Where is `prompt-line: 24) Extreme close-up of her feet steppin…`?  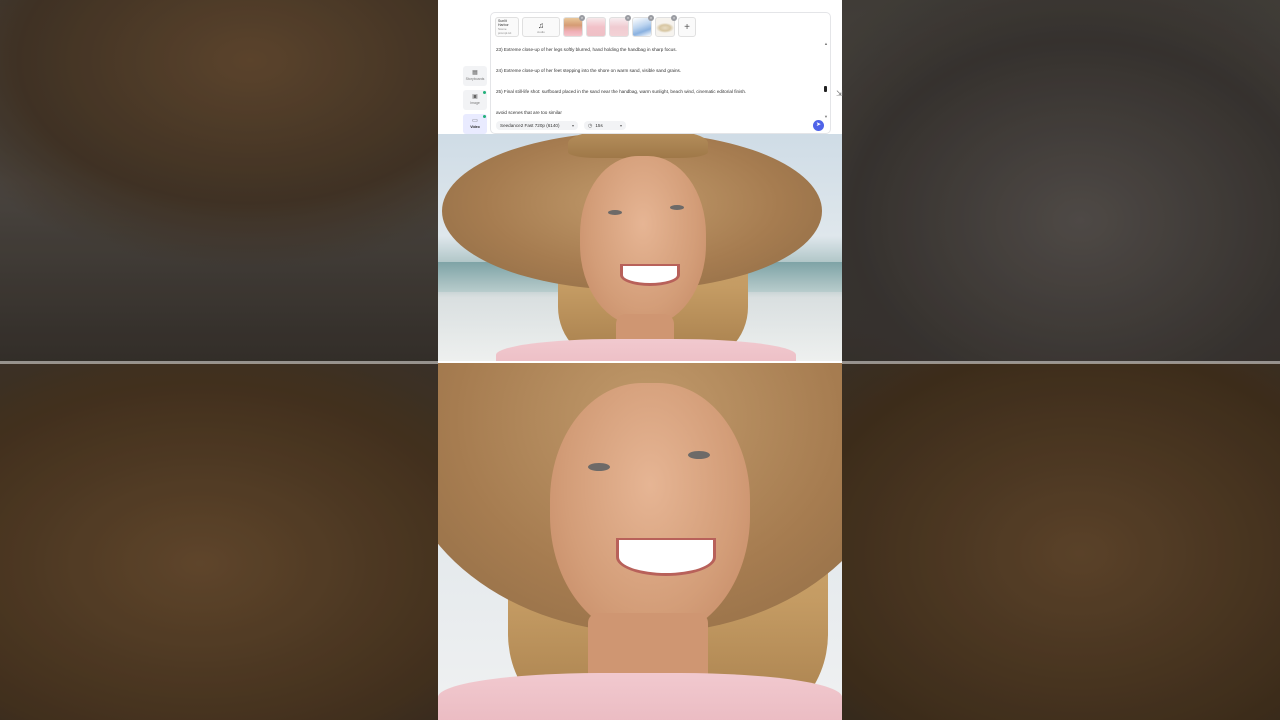 prompt-line: 24) Extreme close-up of her feet steppin… is located at coordinates (589, 70).